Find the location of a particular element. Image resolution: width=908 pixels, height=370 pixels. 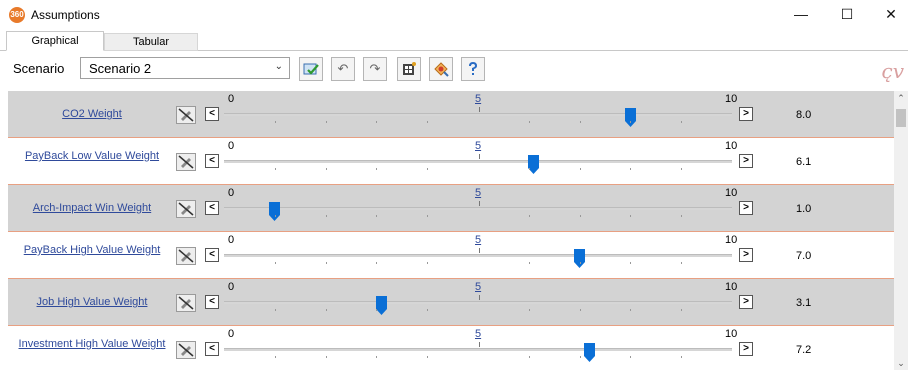

apply-button is located at coordinates (311, 69).